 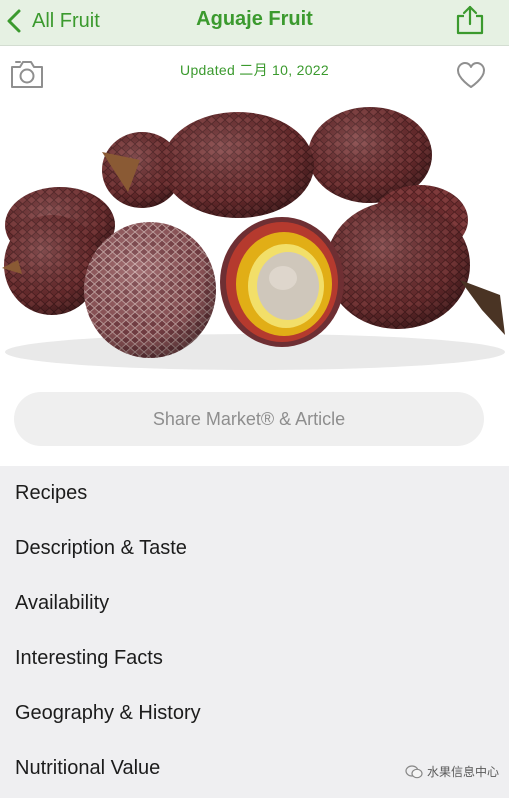 What do you see at coordinates (254, 19) in the screenshot?
I see `page-title: Aguaje Fruit` at bounding box center [254, 19].